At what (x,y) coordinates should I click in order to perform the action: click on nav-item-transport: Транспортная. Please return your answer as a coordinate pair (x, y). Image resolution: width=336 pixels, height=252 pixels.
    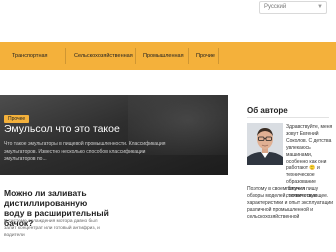
    Looking at the image, I should click on (30, 56).